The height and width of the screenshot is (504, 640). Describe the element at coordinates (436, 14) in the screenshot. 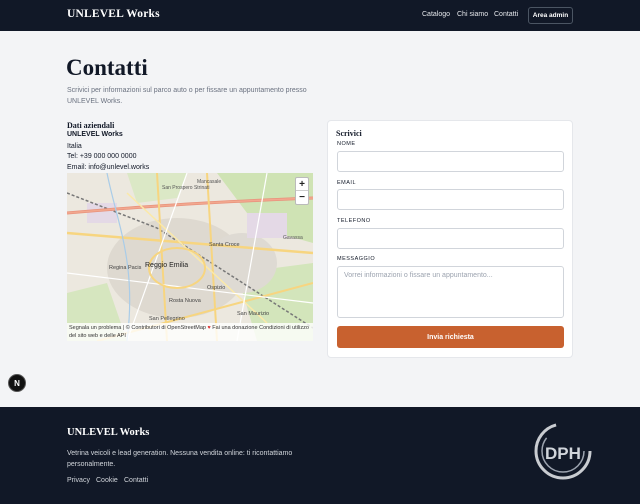

I see `nav-link-catalogo: Catalogo` at that location.